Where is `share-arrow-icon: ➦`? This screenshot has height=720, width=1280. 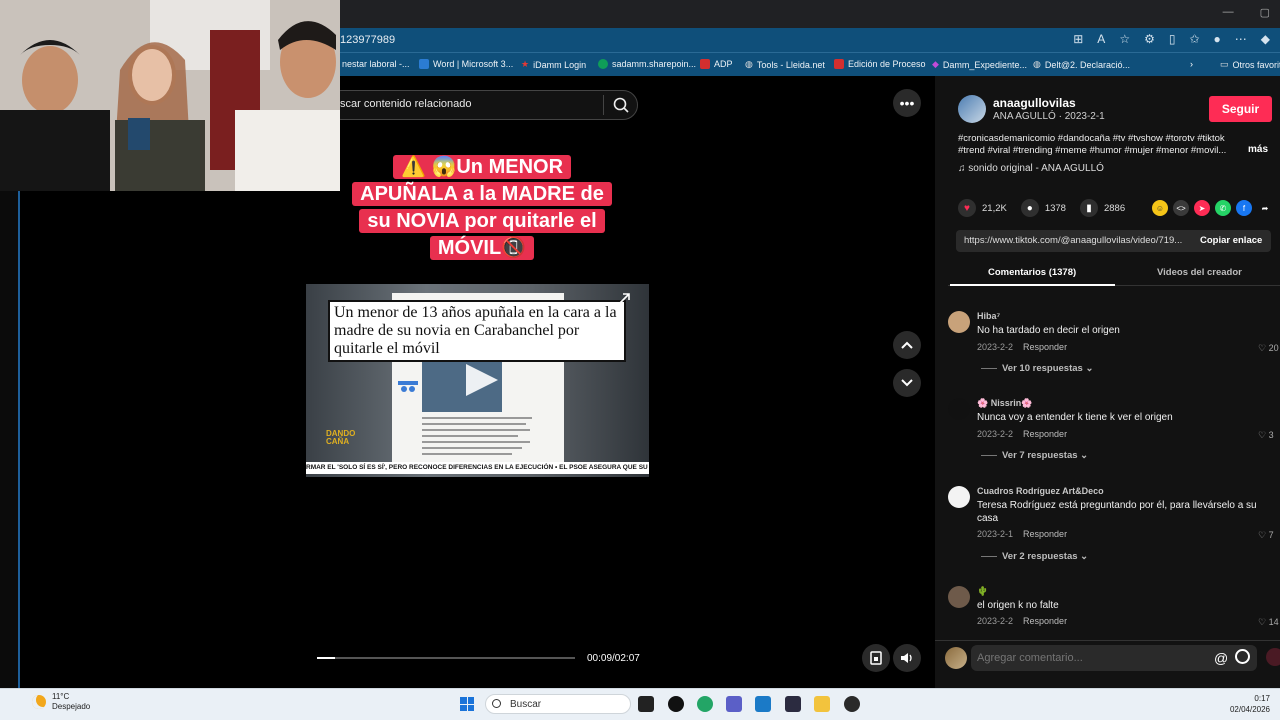
share-arrow-icon: ➦ is located at coordinates (1265, 208).